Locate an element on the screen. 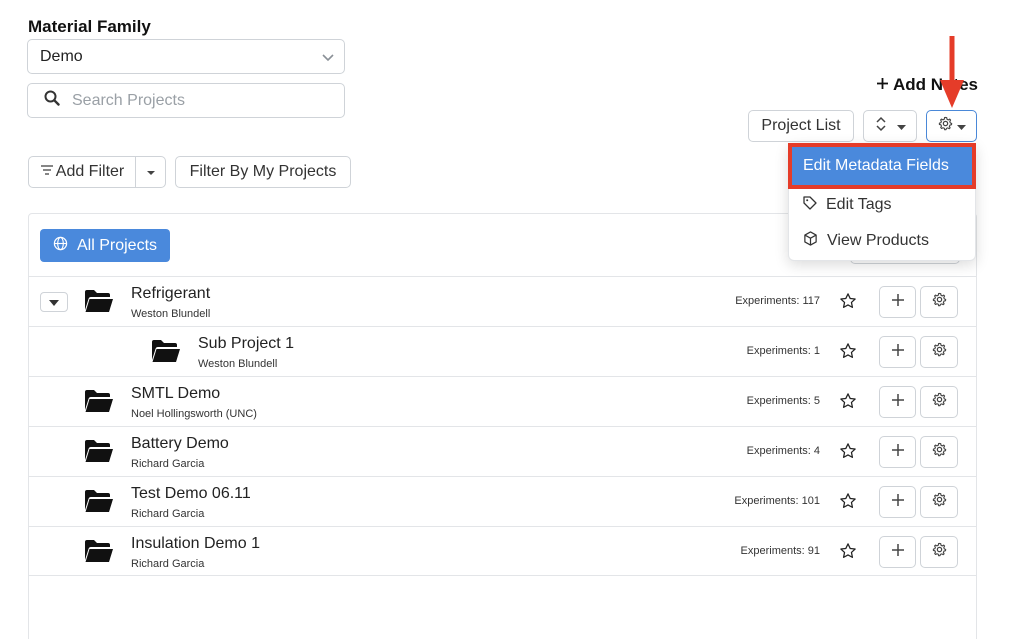 Image resolution: width=1024 pixels, height=639 pixels. menu-item-view-products: View Products is located at coordinates (882, 241).